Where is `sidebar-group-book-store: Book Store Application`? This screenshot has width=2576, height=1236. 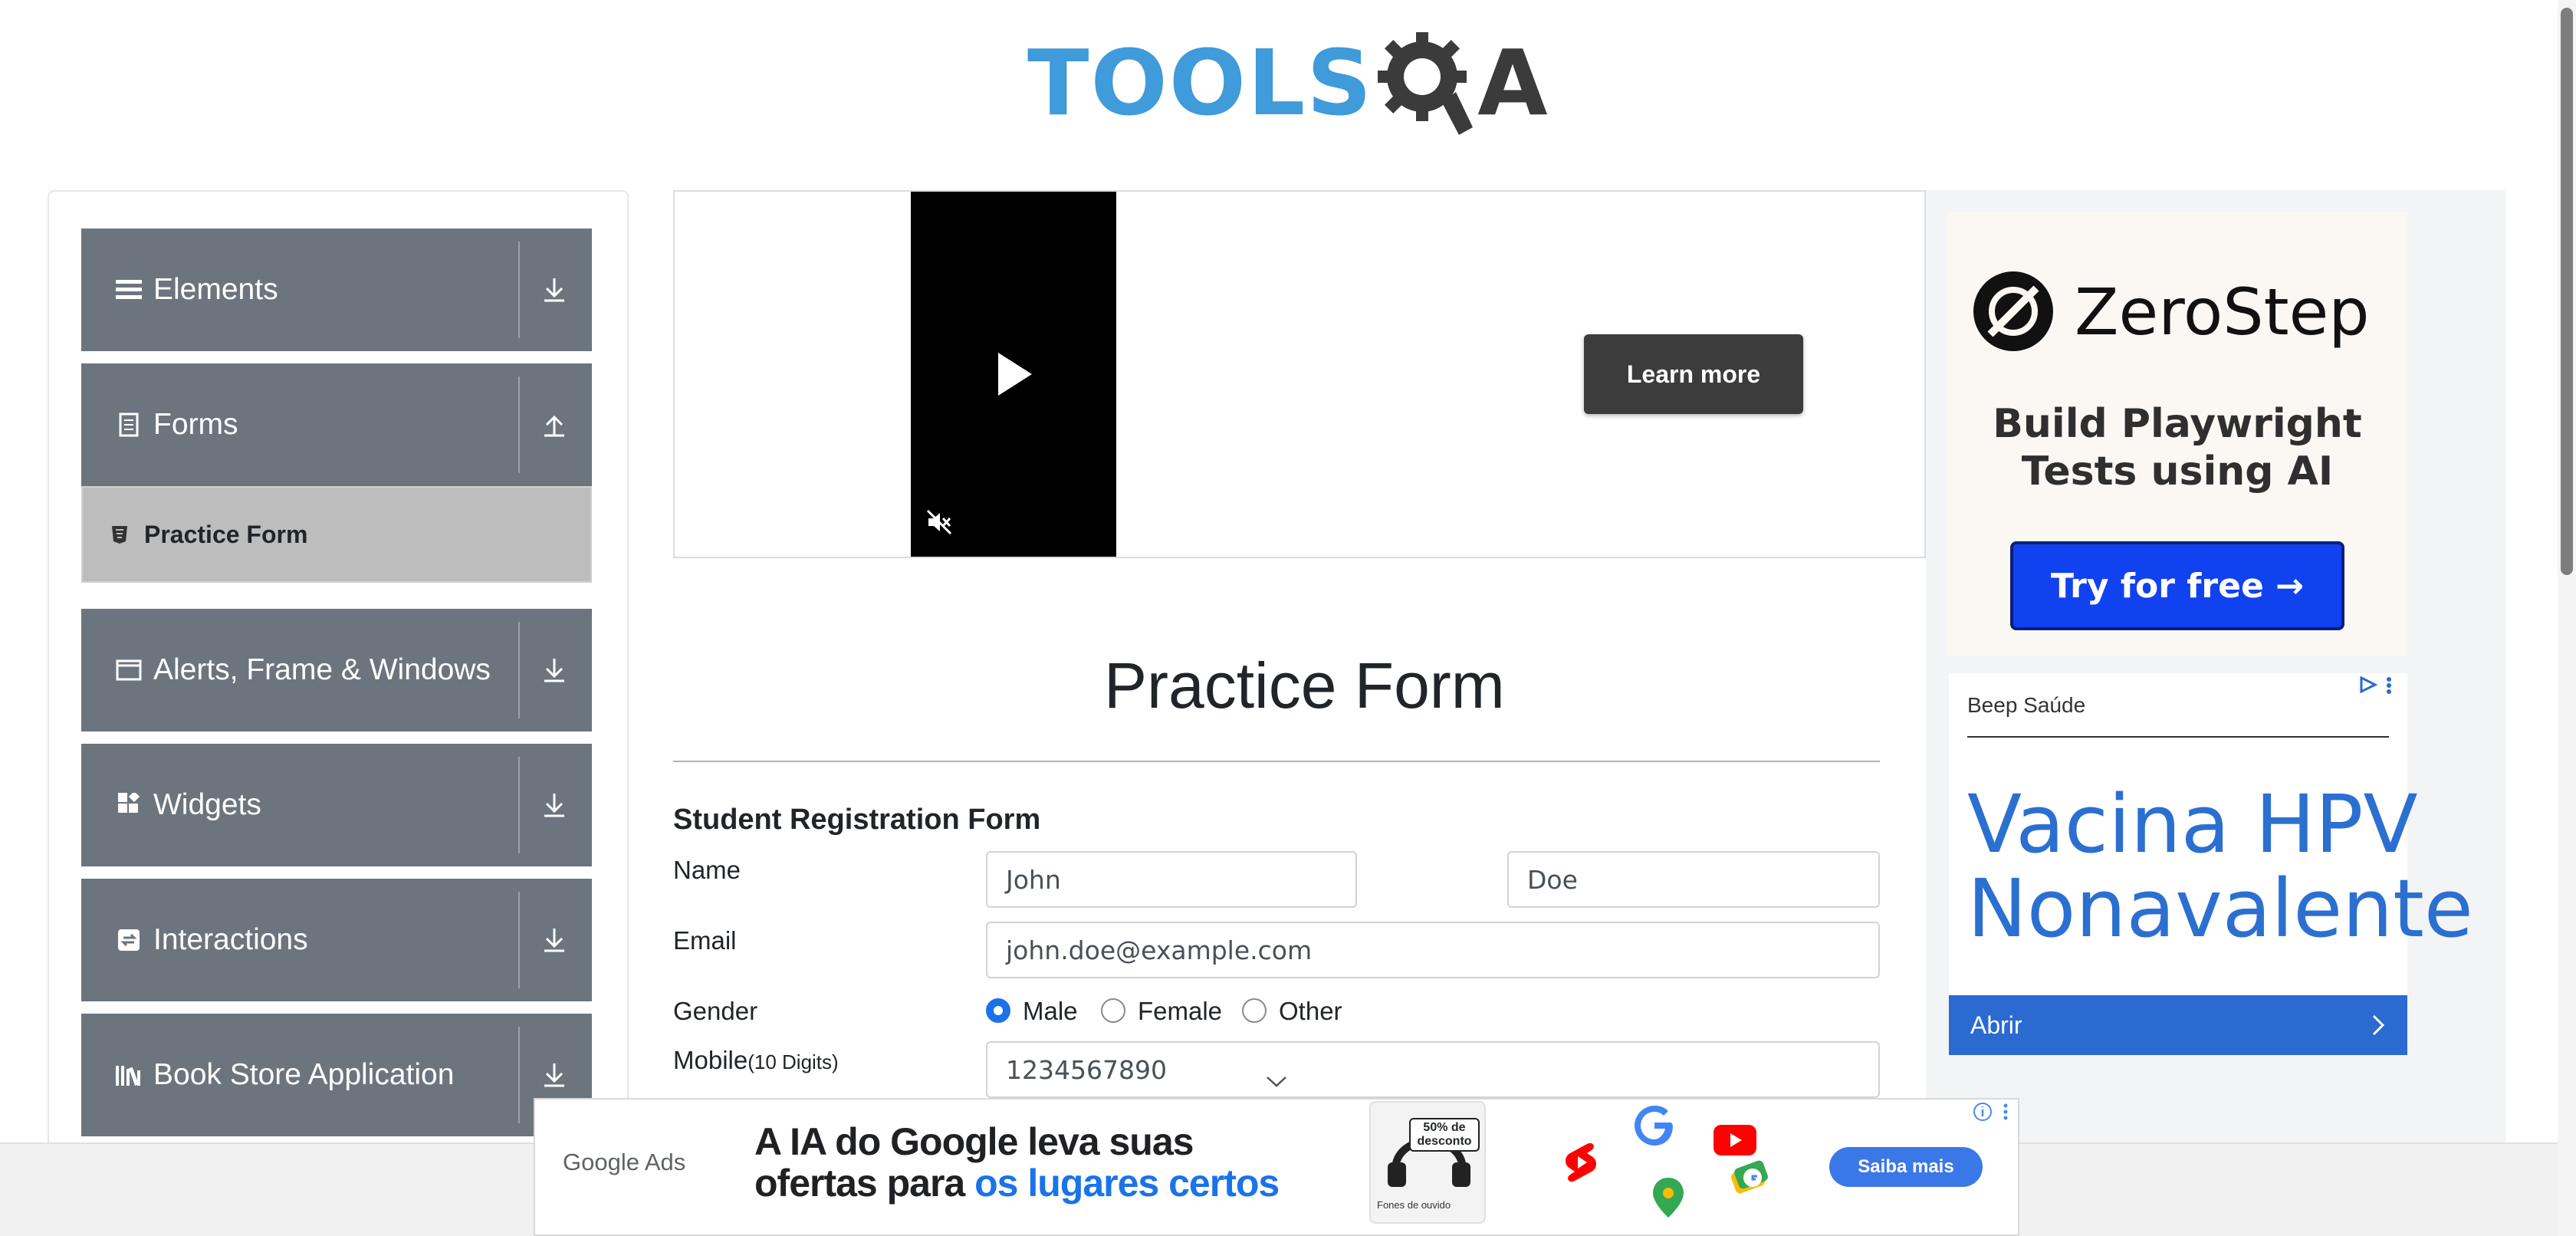
sidebar-group-book-store: Book Store Application is located at coordinates (336, 1075).